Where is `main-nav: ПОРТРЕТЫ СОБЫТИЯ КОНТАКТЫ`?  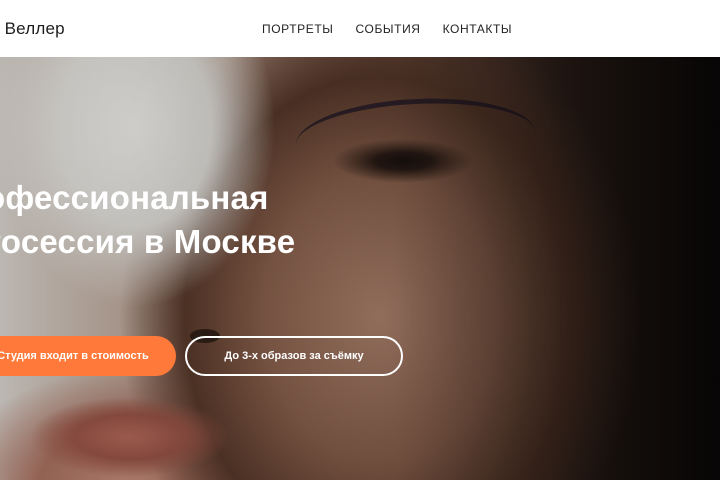 main-nav: ПОРТРЕТЫ СОБЫТИЯ КОНТАКТЫ is located at coordinates (387, 28).